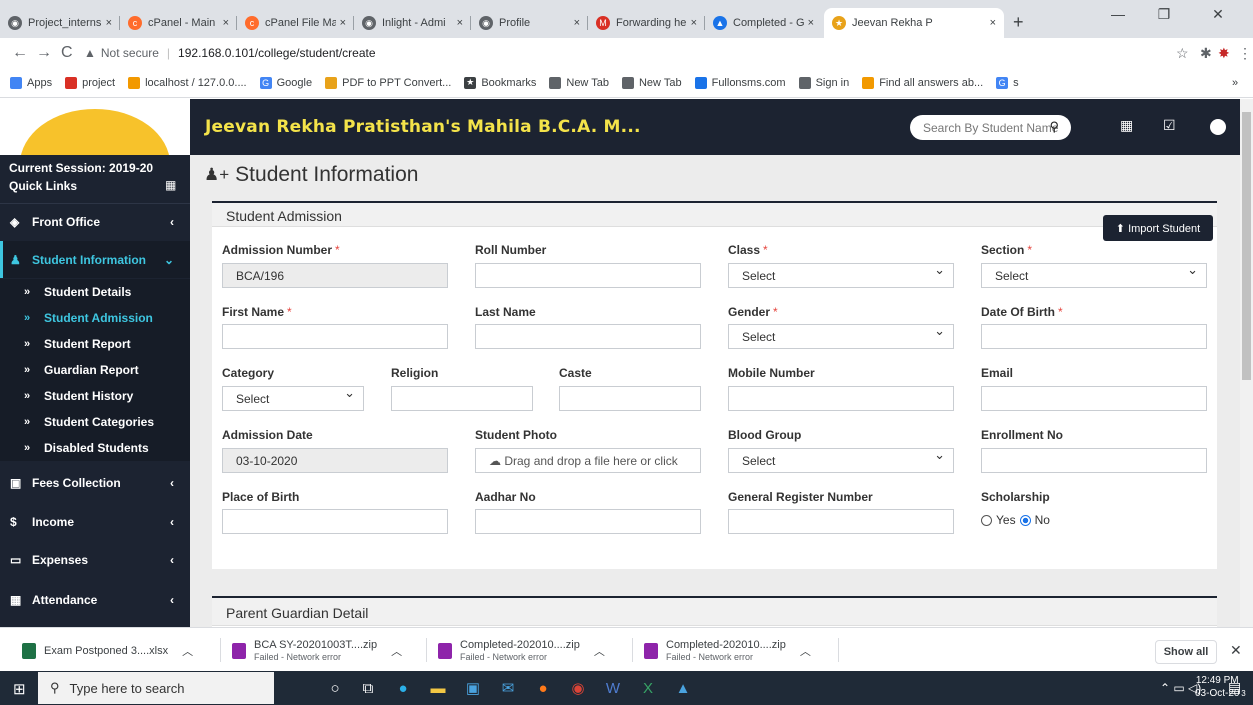 The width and height of the screenshot is (1253, 705). What do you see at coordinates (1236, 650) in the screenshot?
I see `close-icon: ✕` at bounding box center [1236, 650].